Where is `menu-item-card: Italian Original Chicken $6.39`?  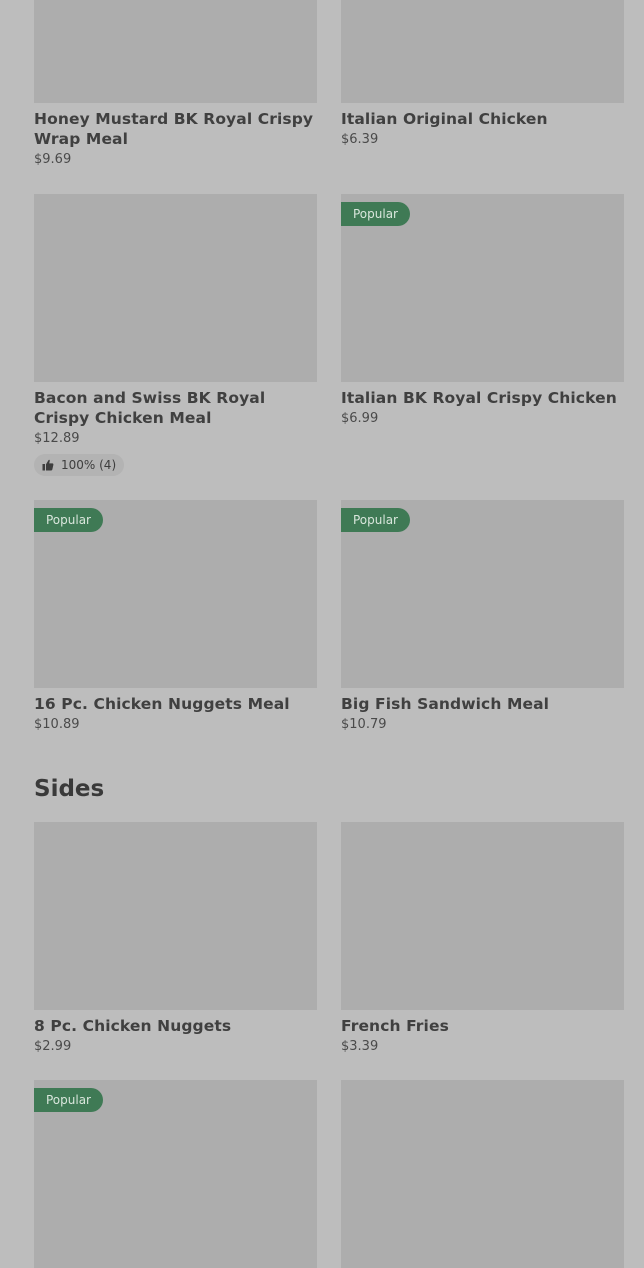
menu-item-card: Italian Original Chicken $6.39 is located at coordinates (482, 74).